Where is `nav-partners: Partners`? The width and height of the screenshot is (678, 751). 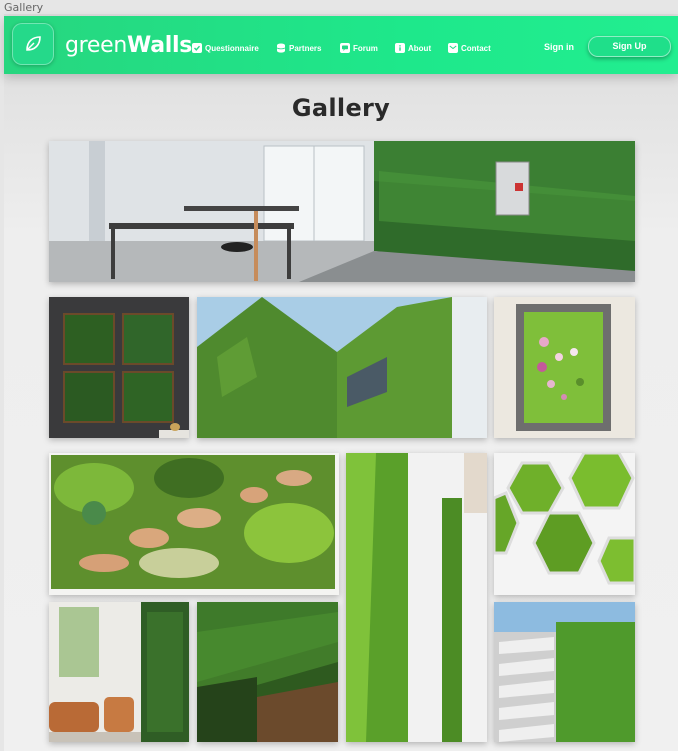
nav-partners: Partners is located at coordinates (298, 48).